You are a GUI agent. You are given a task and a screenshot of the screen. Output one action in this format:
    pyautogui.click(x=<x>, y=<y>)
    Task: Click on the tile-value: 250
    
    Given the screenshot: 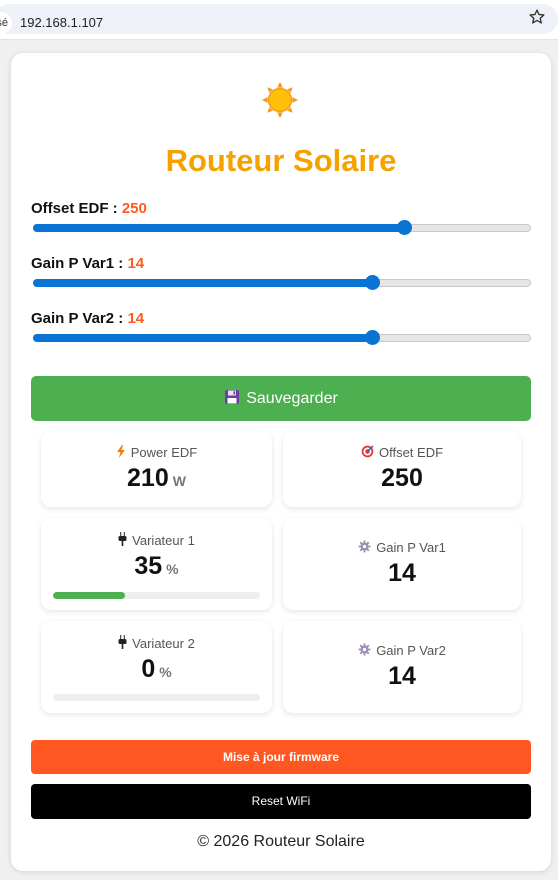 What is the action you would take?
    pyautogui.click(x=402, y=478)
    